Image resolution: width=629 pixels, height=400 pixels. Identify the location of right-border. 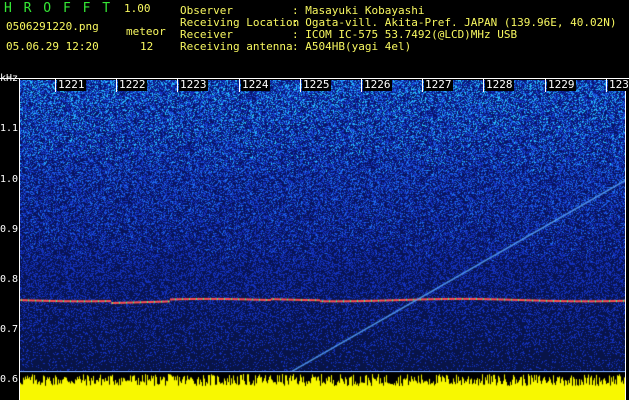
(625, 239).